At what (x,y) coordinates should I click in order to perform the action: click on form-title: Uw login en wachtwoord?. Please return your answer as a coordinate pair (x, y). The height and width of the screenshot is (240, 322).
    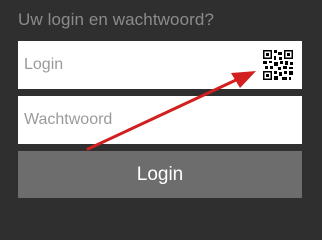
    Looking at the image, I should click on (116, 19).